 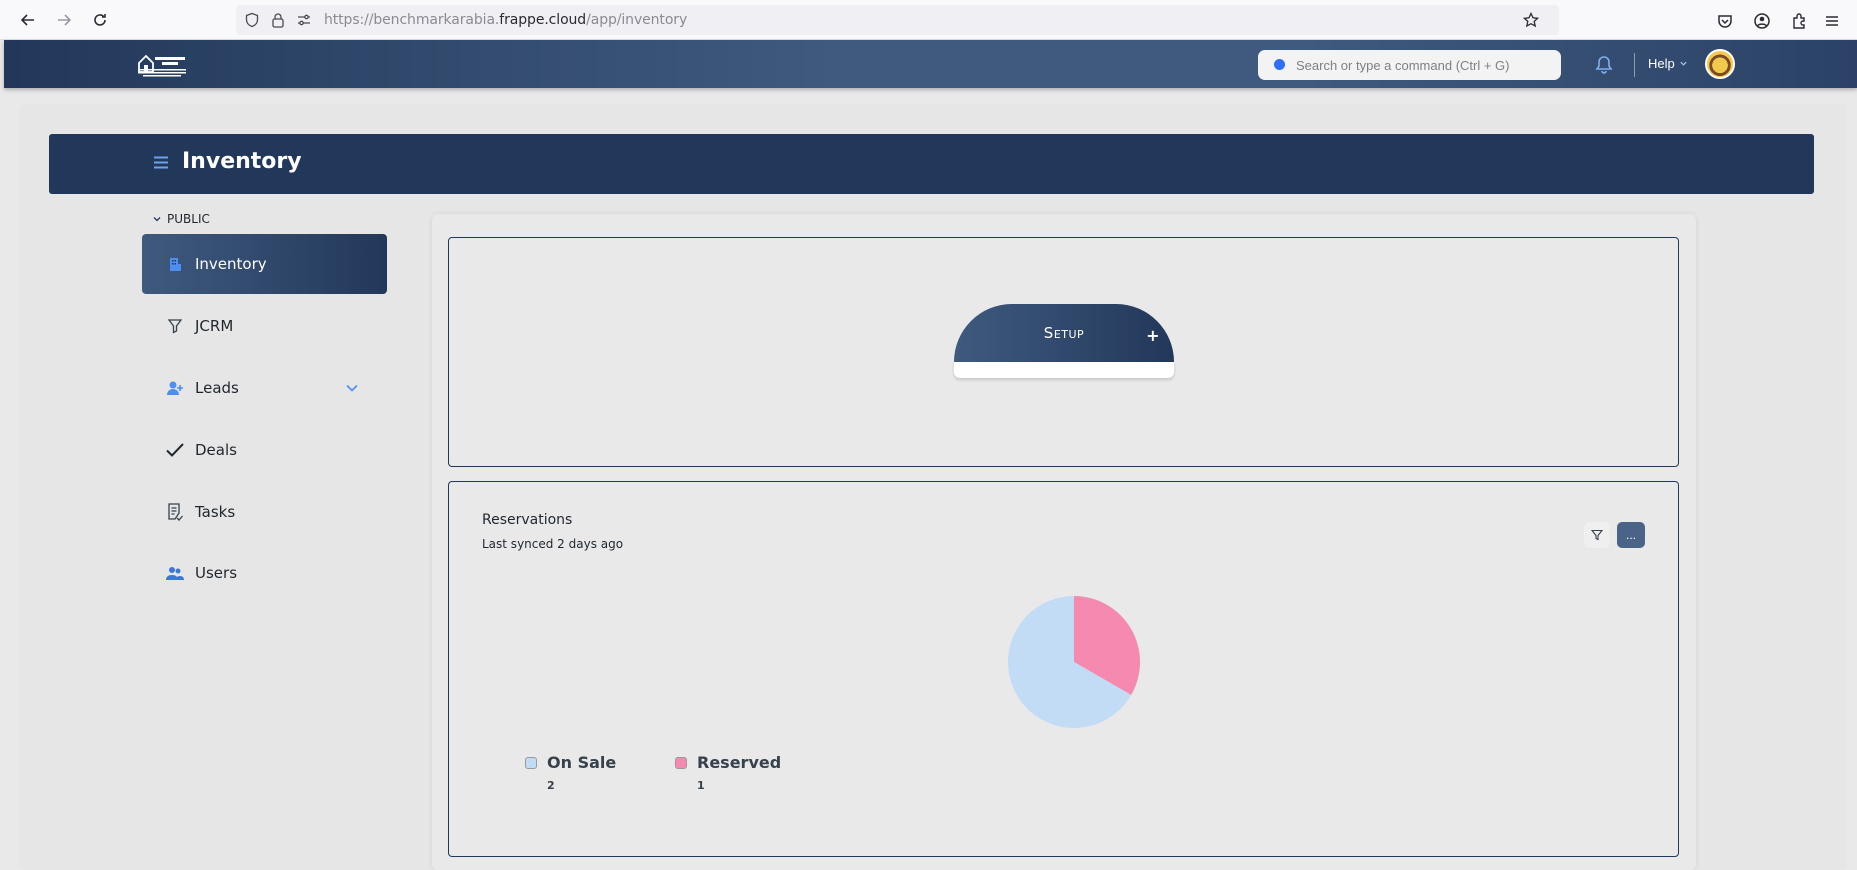 What do you see at coordinates (701, 785) in the screenshot?
I see `legend-value: 1` at bounding box center [701, 785].